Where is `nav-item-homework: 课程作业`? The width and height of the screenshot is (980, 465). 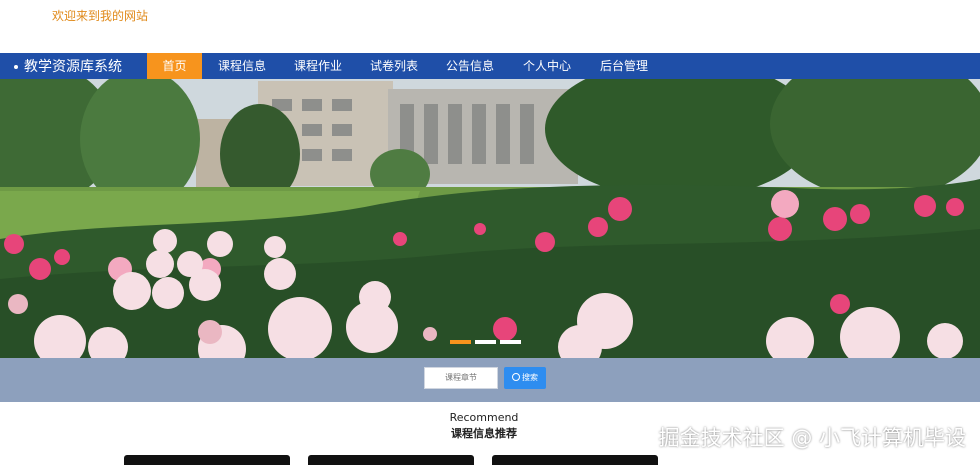 nav-item-homework: 课程作业 is located at coordinates (318, 66).